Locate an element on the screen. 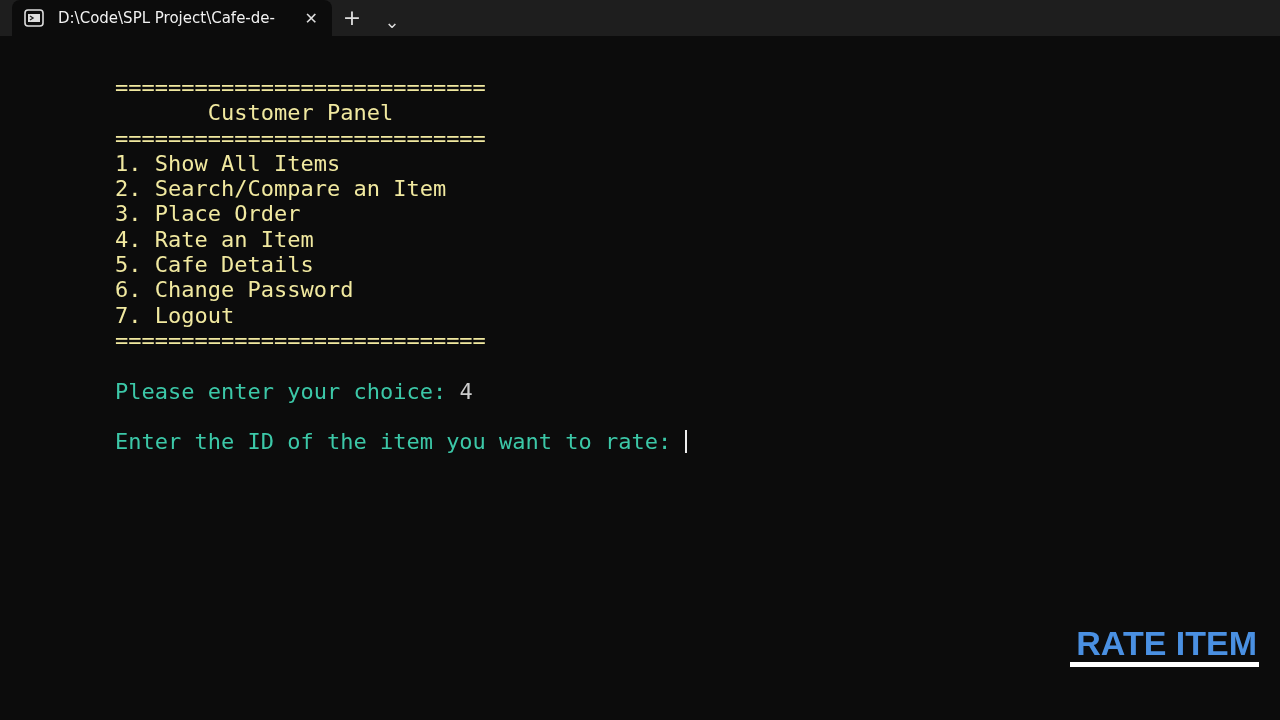  menu-option: 5. Cafe Details is located at coordinates (214, 265).